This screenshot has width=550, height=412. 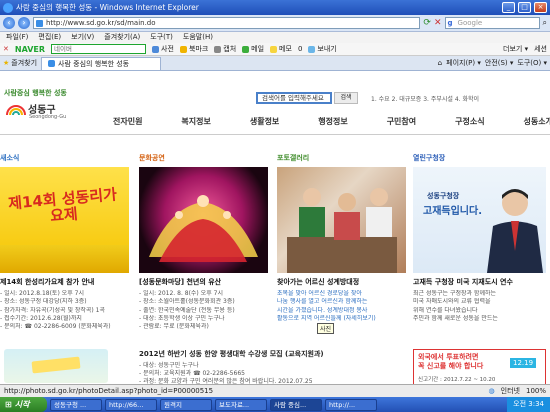 What do you see at coordinates (62, 205) in the screenshot?
I see `poster-title: 제14회 성동리가요제` at bounding box center [62, 205].